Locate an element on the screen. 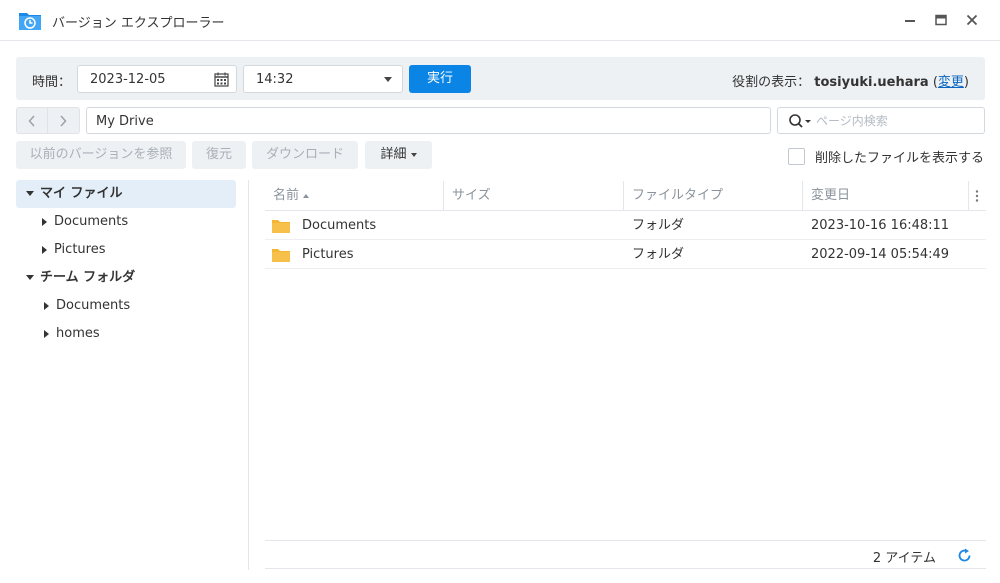 The height and width of the screenshot is (583, 1000). column-header-size: サイズ is located at coordinates (533, 196).